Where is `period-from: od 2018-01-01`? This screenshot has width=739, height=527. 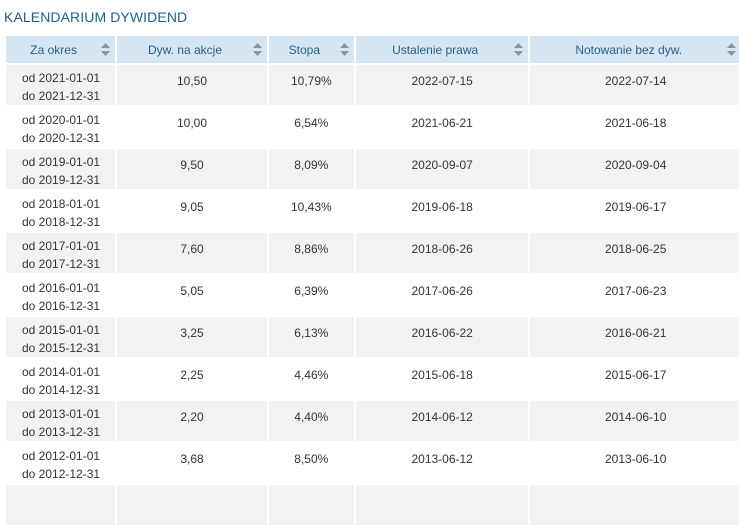
period-from: od 2018-01-01 is located at coordinates (61, 204).